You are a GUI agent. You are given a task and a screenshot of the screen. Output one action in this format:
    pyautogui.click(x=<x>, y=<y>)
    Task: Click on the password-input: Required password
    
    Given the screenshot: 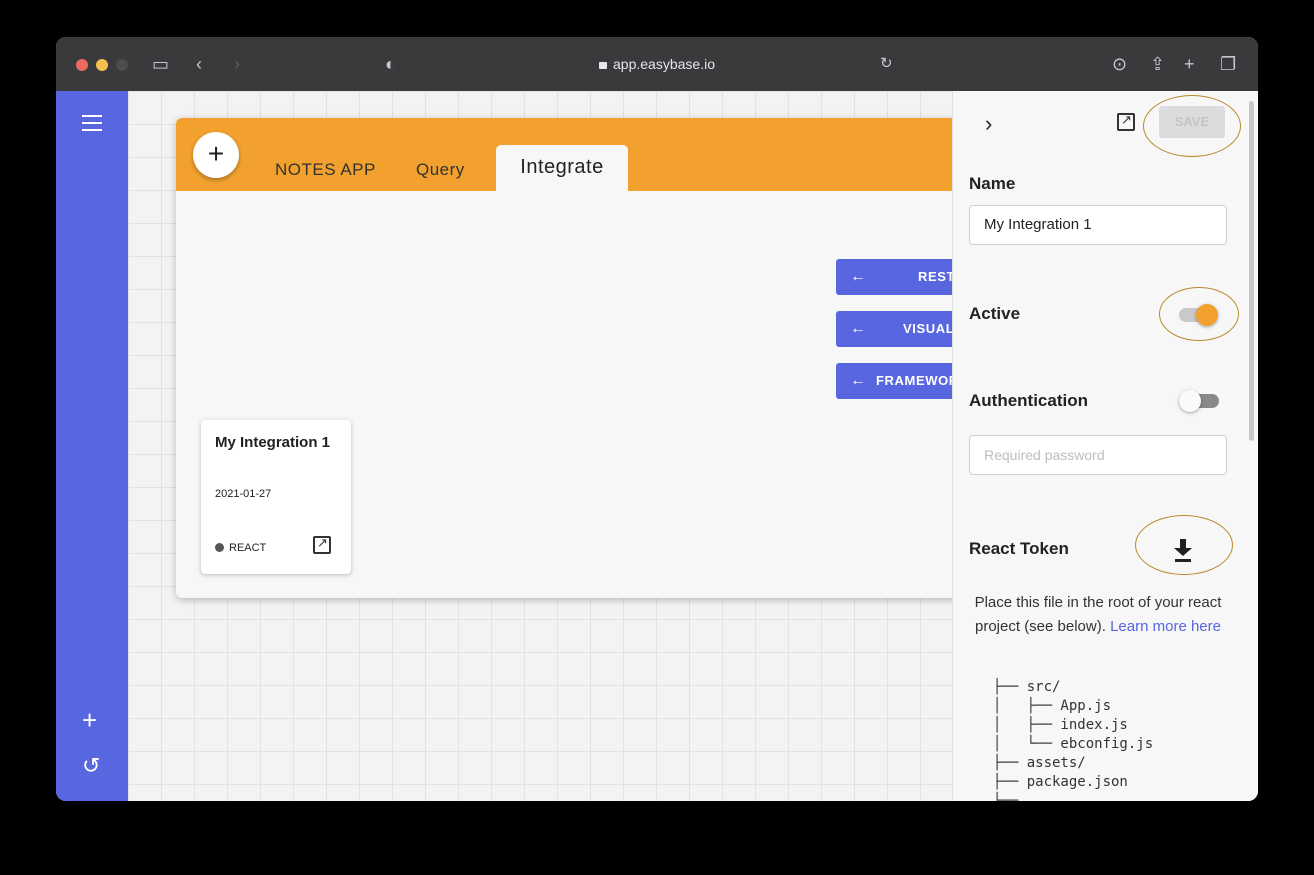 What is the action you would take?
    pyautogui.click(x=1098, y=455)
    